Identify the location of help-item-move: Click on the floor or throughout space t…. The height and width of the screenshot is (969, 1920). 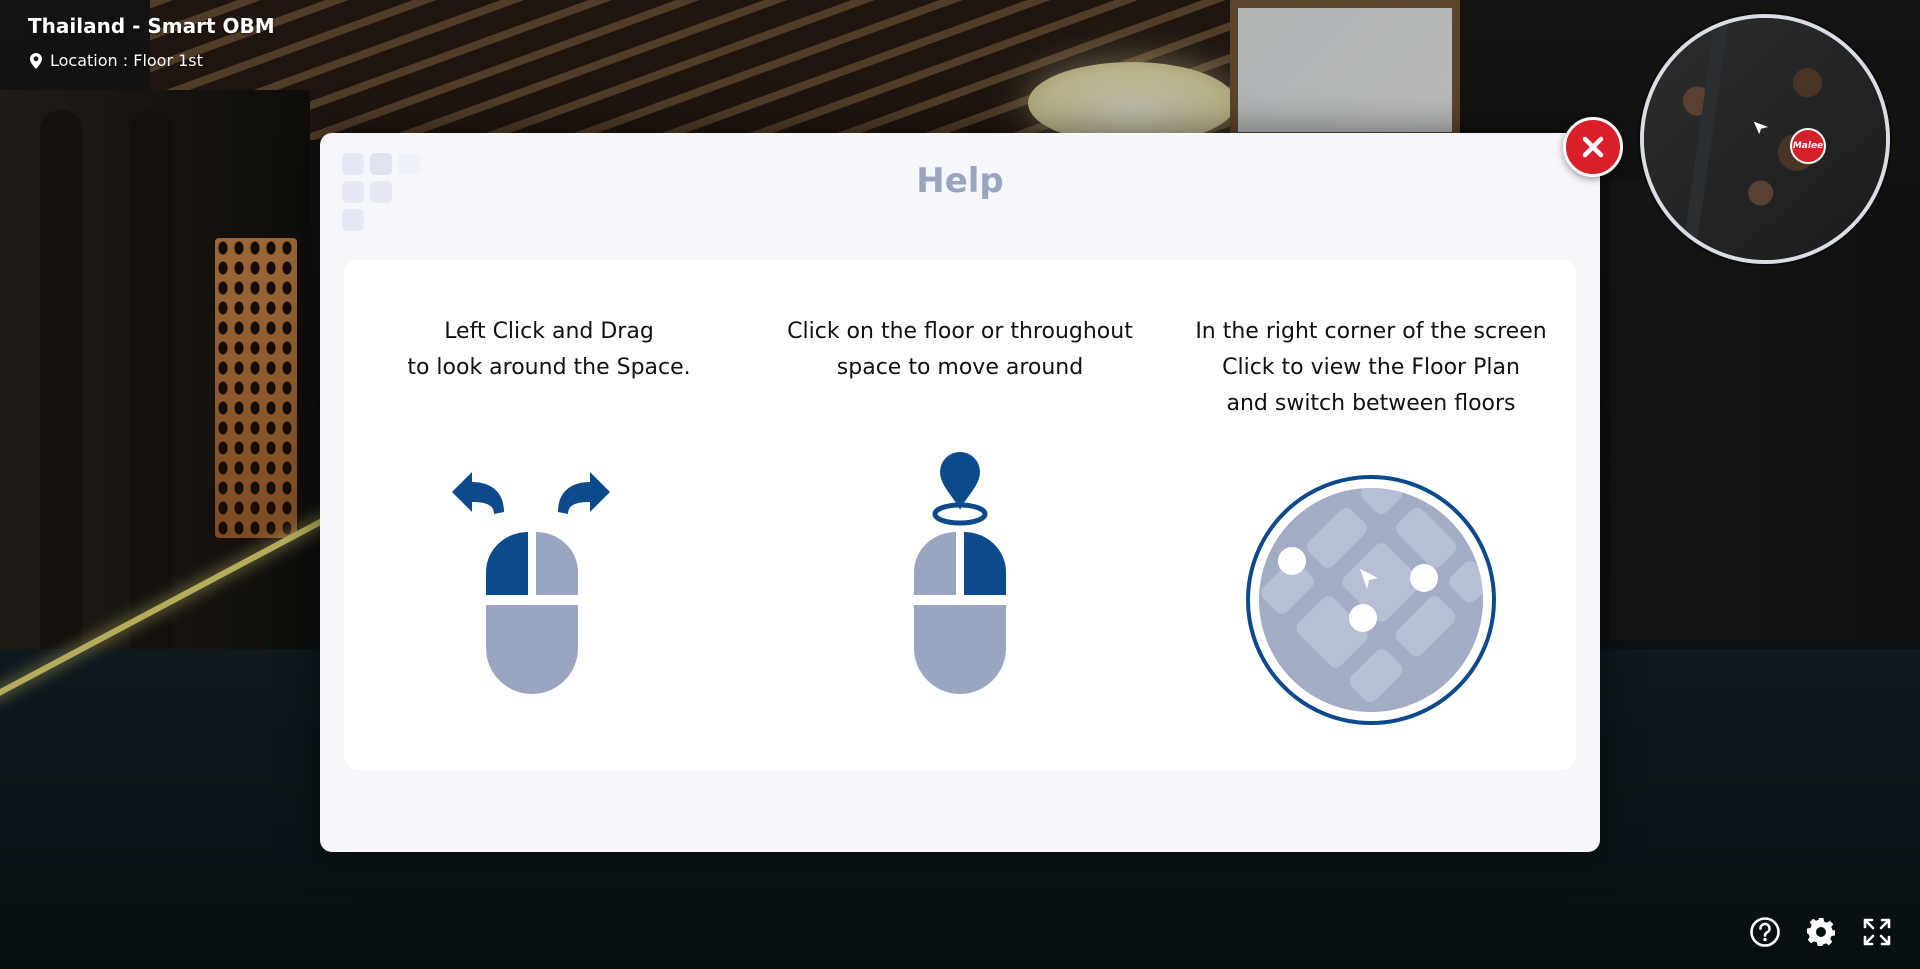
(960, 515).